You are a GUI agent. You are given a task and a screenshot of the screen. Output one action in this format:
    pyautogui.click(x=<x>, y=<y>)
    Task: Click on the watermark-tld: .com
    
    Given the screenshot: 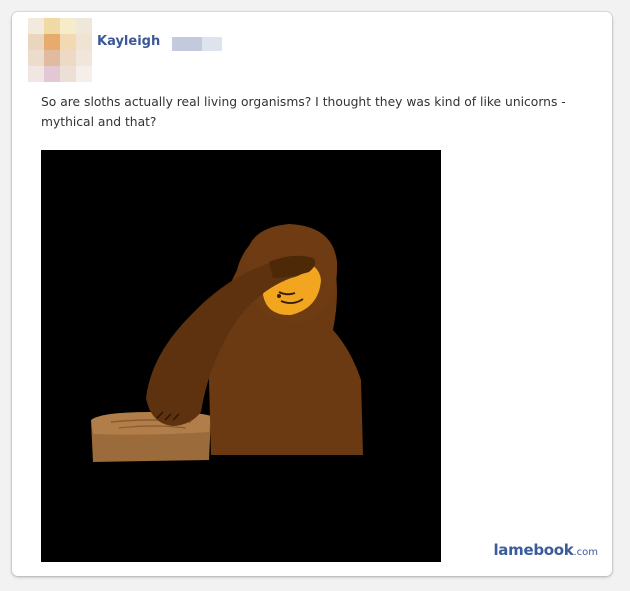 What is the action you would take?
    pyautogui.click(x=585, y=552)
    